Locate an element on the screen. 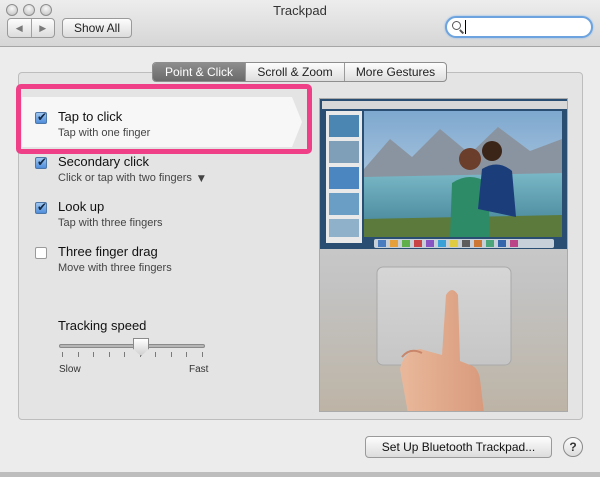 The image size is (600, 477). tab-scroll-zoom: Scroll & Zoom is located at coordinates (295, 72).